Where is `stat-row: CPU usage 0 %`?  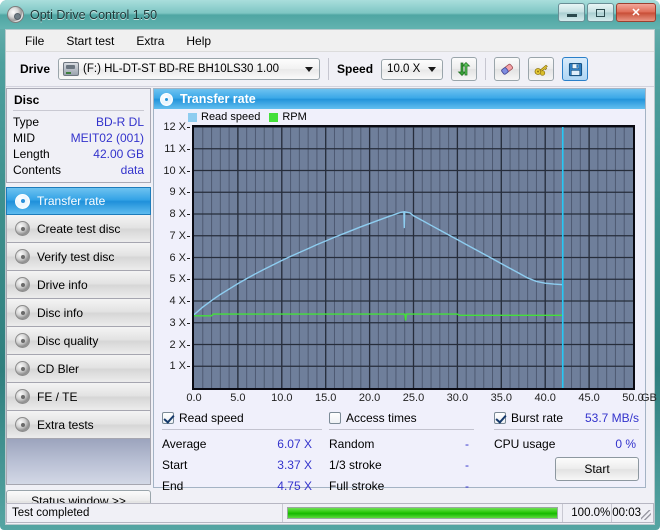
stat-row: CPU usage 0 % is located at coordinates (566, 444).